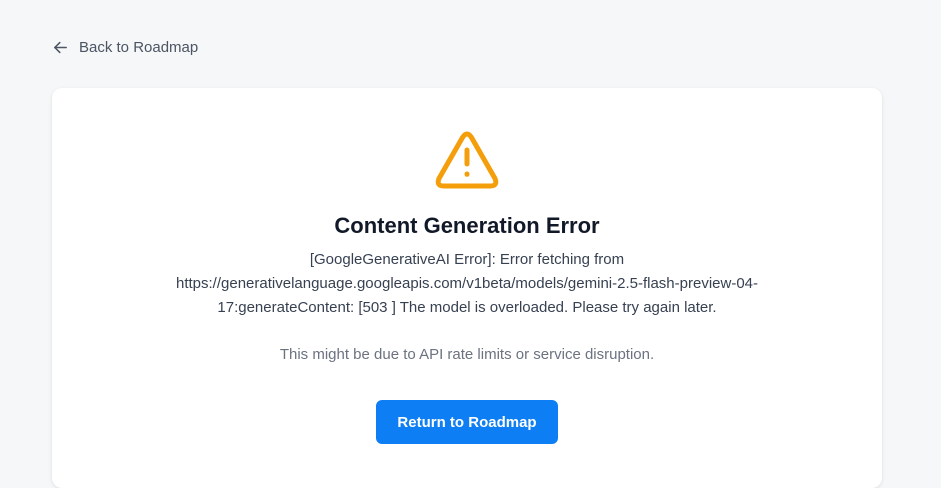  I want to click on back-link-label: Back to Roadmap, so click(139, 47).